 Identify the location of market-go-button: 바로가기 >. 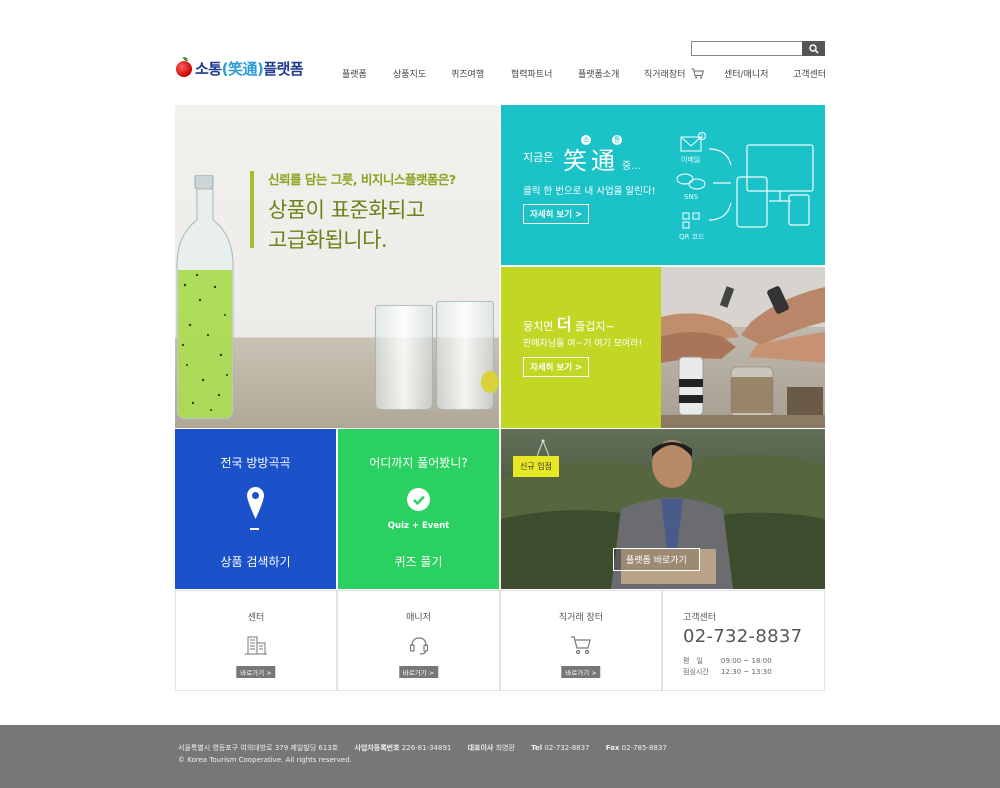
(581, 672).